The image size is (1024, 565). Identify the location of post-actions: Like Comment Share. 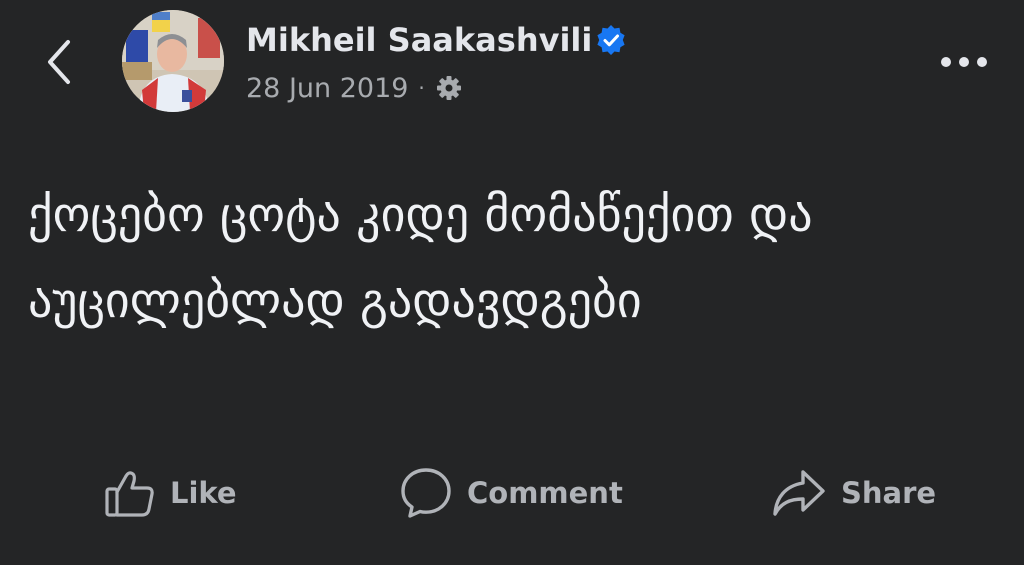
(512, 493).